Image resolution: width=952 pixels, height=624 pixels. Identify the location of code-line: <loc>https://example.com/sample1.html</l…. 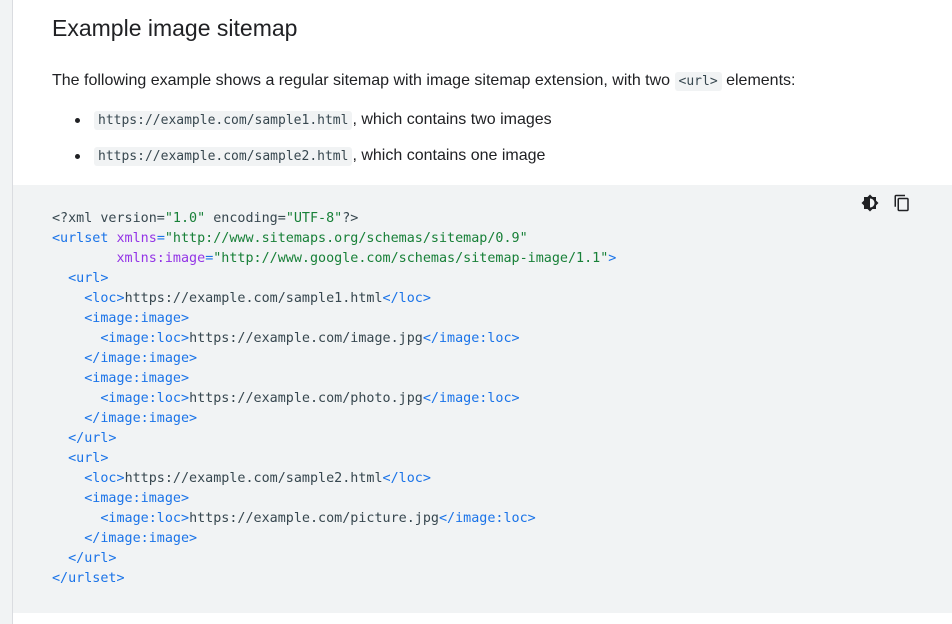
(334, 299).